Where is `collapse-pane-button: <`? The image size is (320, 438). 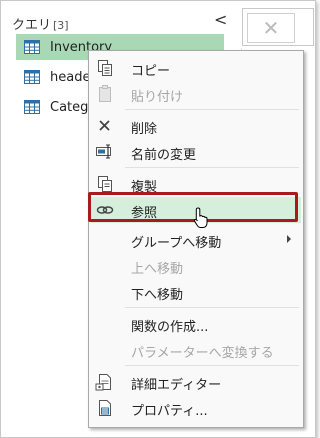
collapse-pane-button: < is located at coordinates (220, 19).